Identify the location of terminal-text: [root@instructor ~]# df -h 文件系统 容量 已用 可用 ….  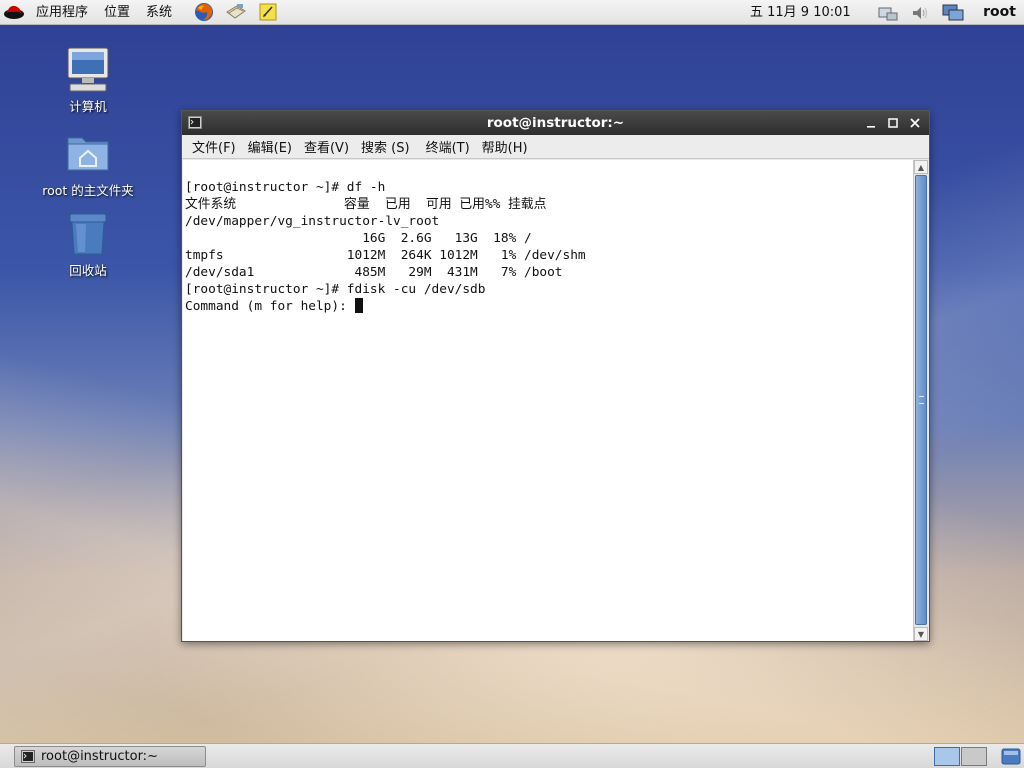
(385, 255).